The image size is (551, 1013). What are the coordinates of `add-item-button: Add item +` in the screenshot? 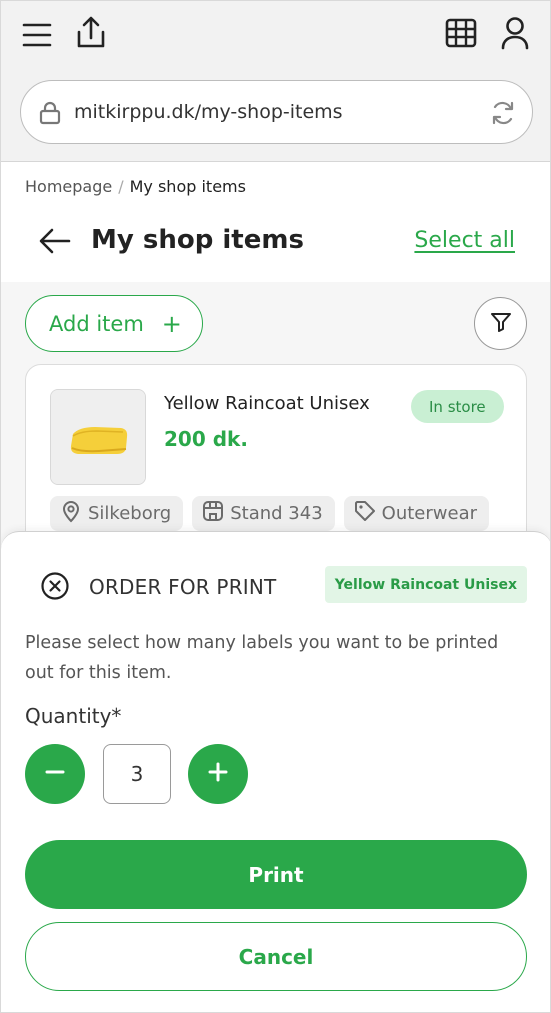 It's located at (114, 323).